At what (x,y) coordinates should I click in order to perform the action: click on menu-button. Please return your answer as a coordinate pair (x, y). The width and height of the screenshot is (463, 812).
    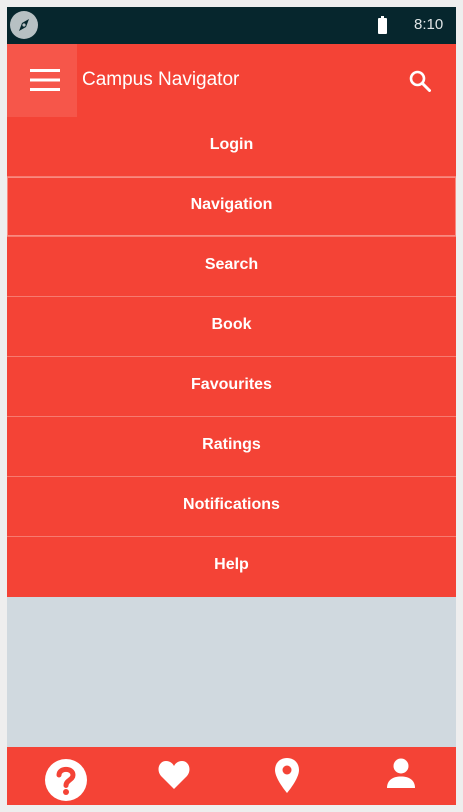
    Looking at the image, I should click on (42, 80).